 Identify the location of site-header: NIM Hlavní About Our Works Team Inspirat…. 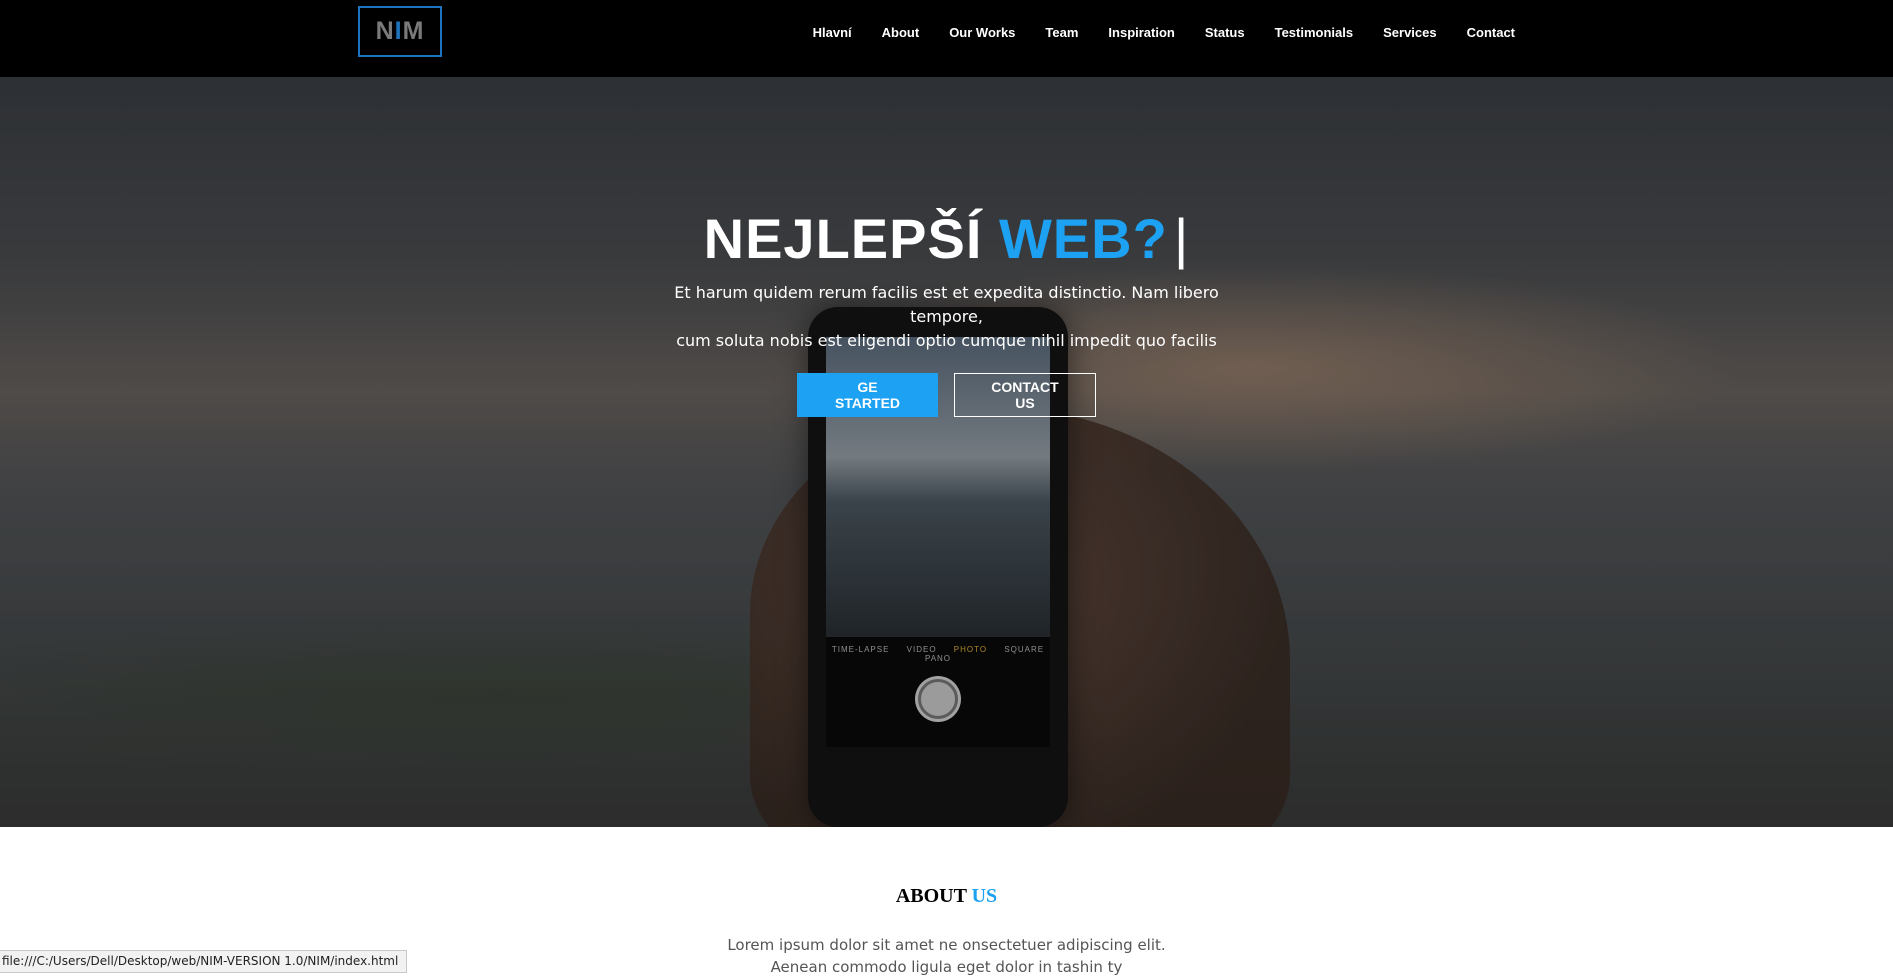
(946, 38).